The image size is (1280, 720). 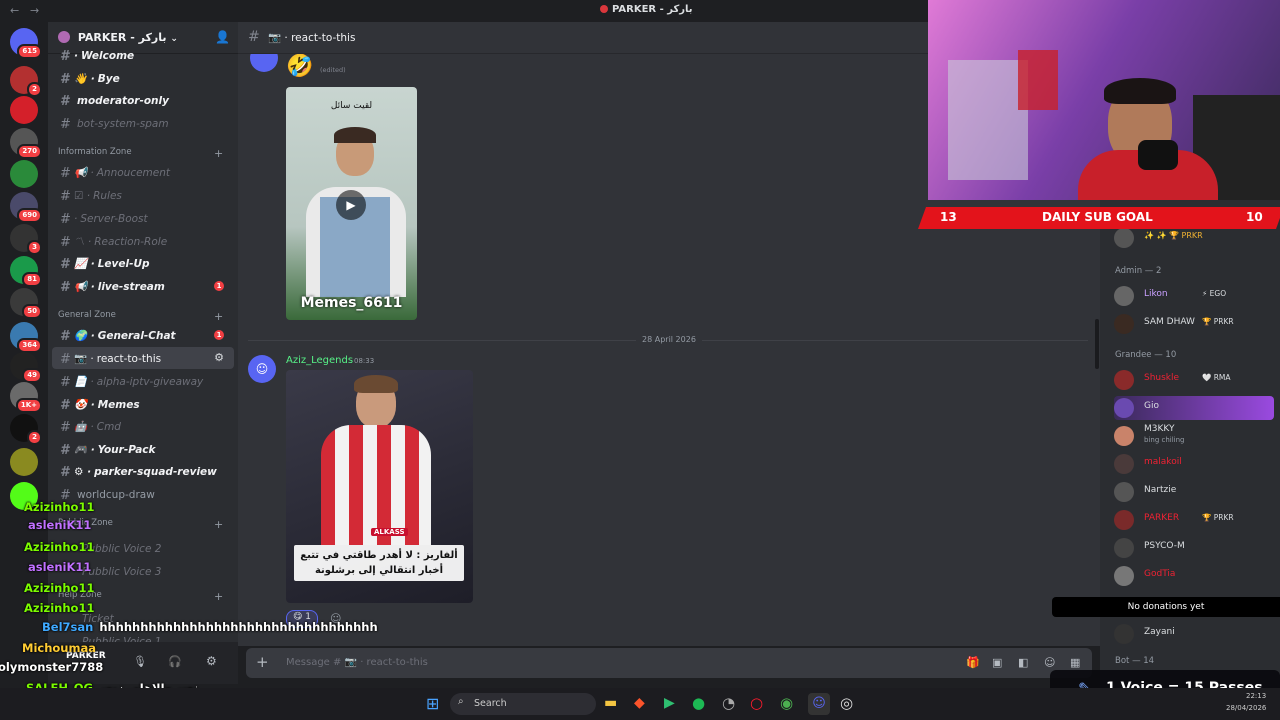 What do you see at coordinates (62, 525) in the screenshot?
I see `stream-chat-message: asleniK11` at bounding box center [62, 525].